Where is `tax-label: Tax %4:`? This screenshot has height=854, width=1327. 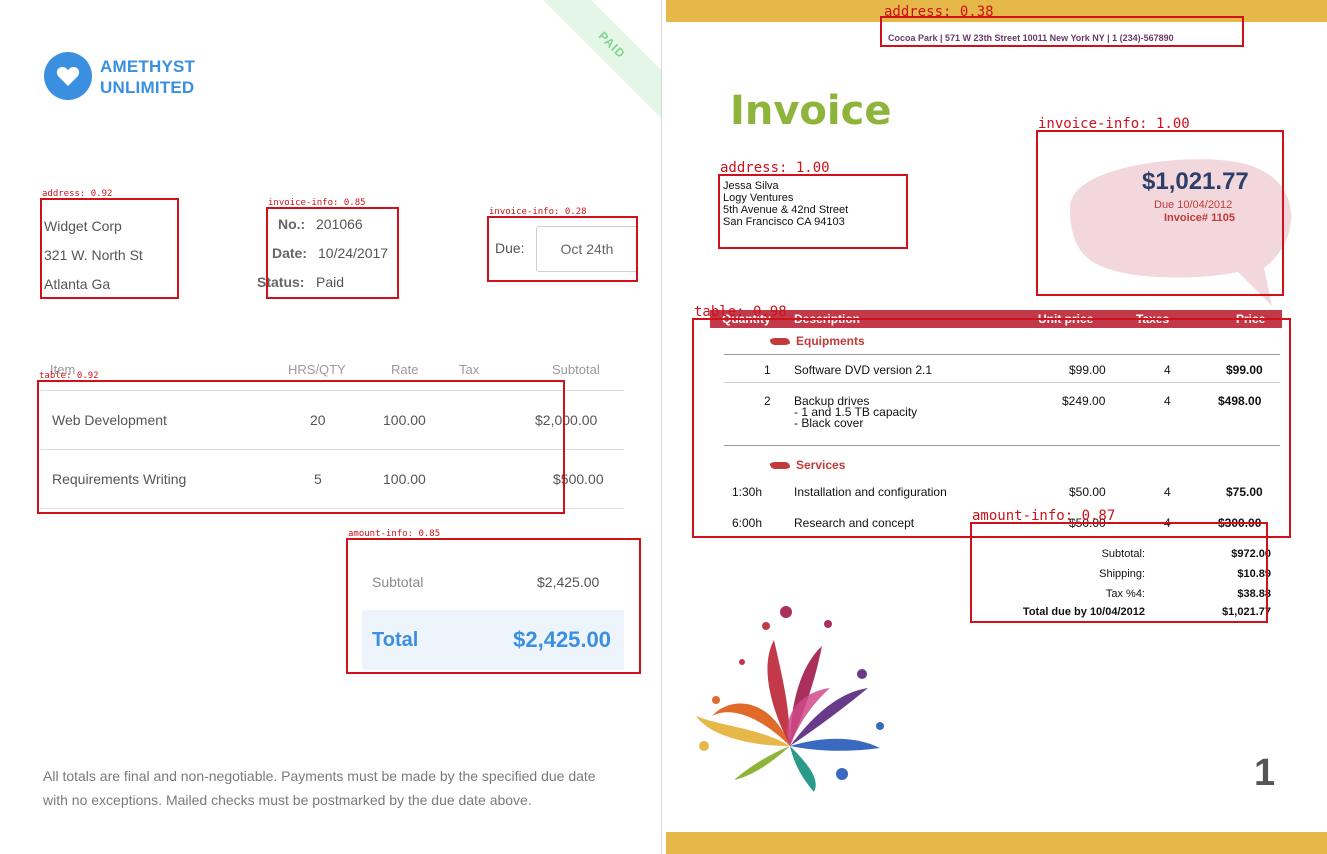
tax-label: Tax %4: is located at coordinates (1125, 594).